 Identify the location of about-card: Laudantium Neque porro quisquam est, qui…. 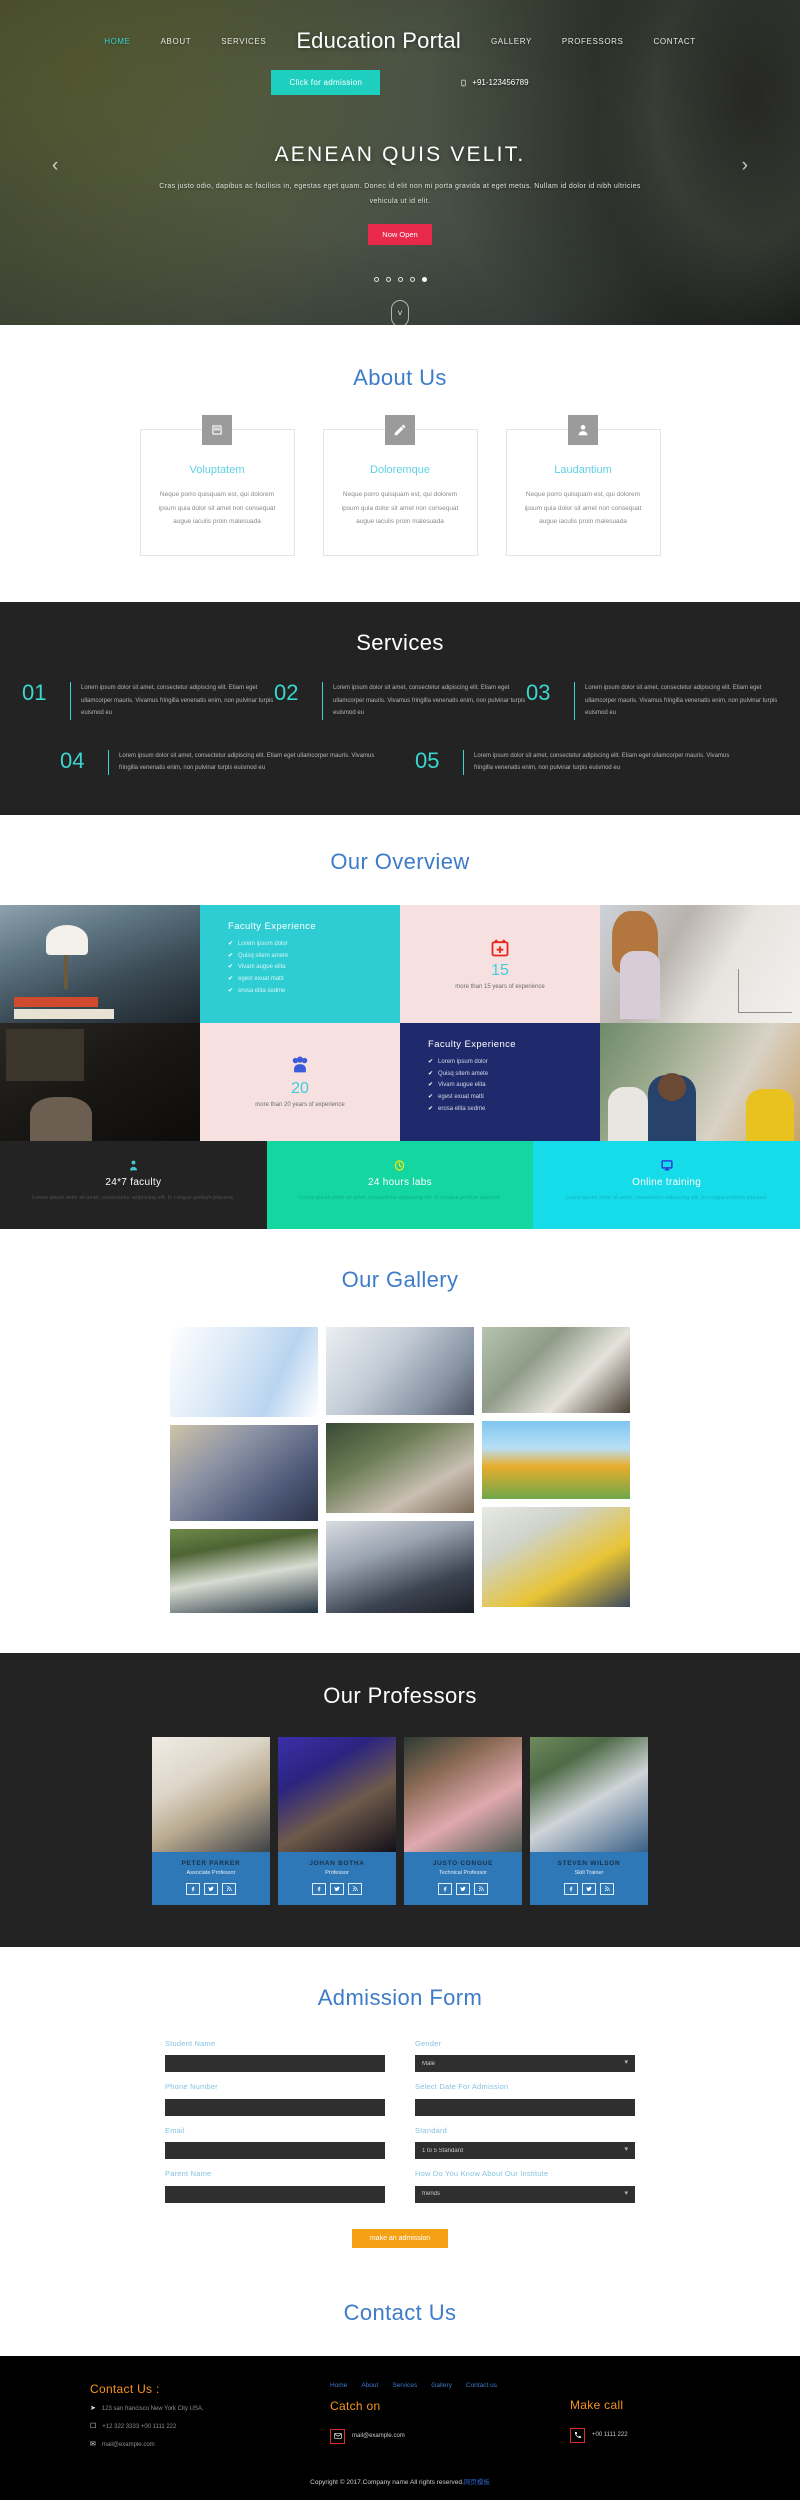
(583, 485).